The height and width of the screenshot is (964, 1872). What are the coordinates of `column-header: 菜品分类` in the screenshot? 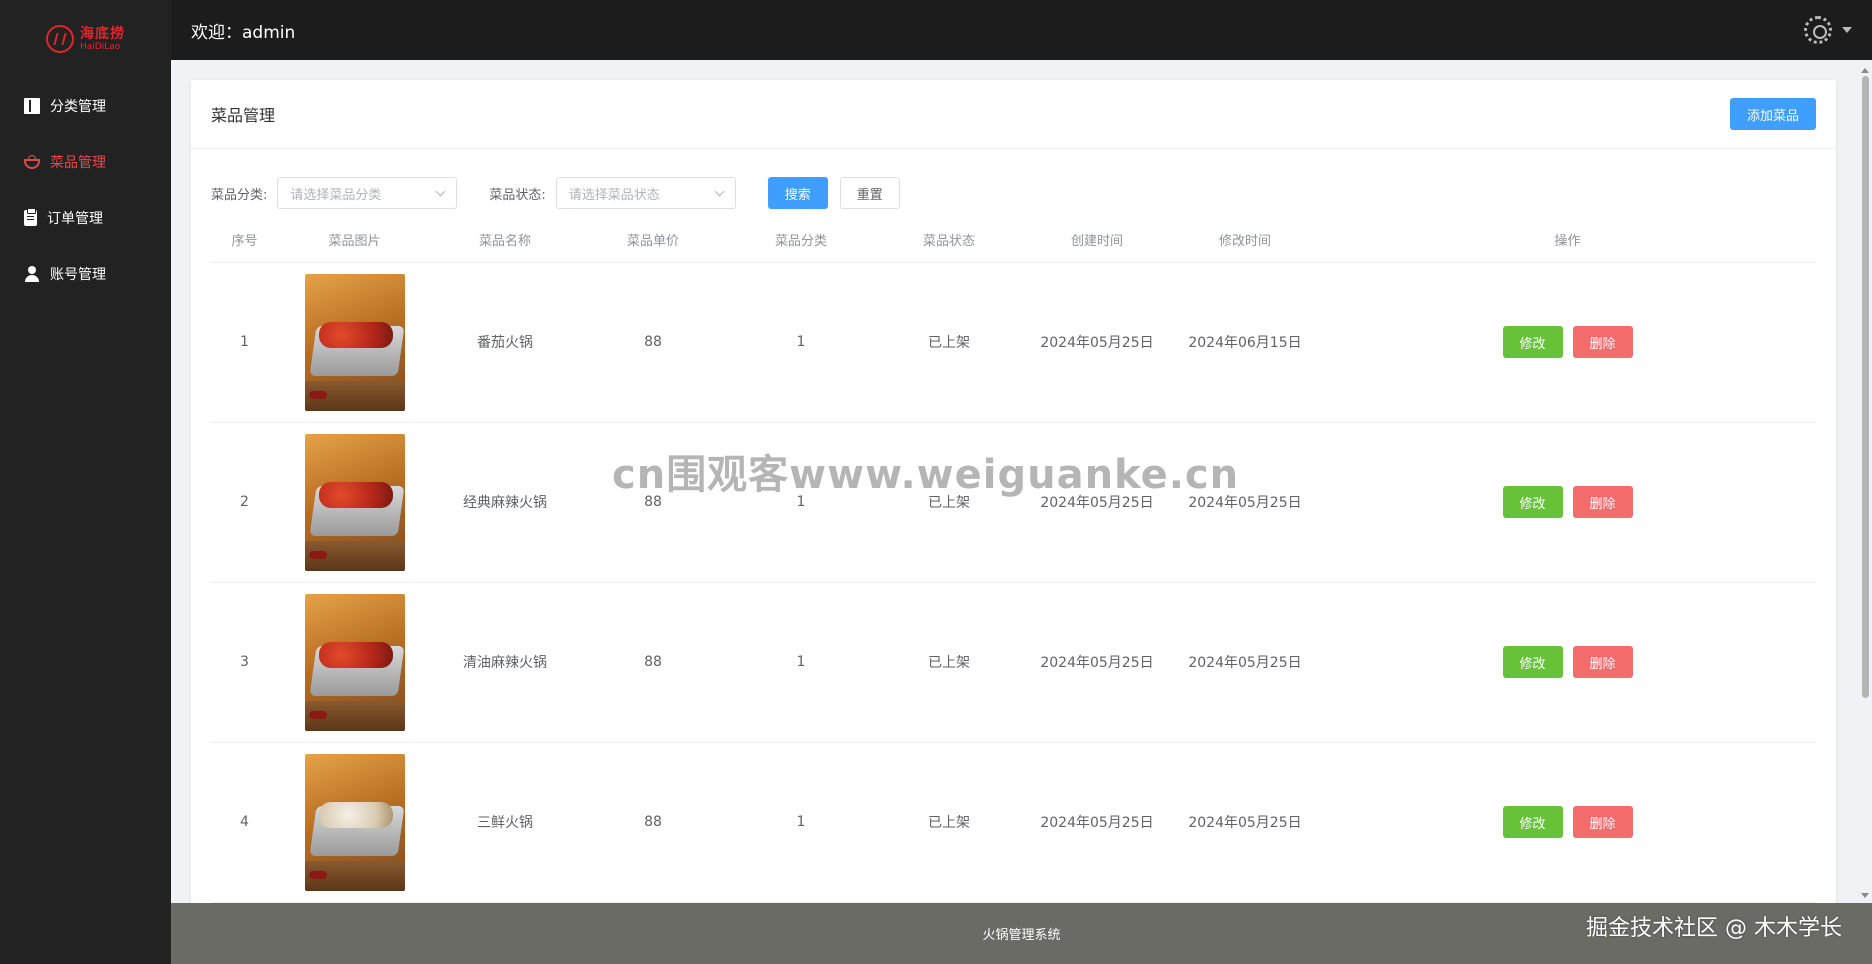 It's located at (801, 240).